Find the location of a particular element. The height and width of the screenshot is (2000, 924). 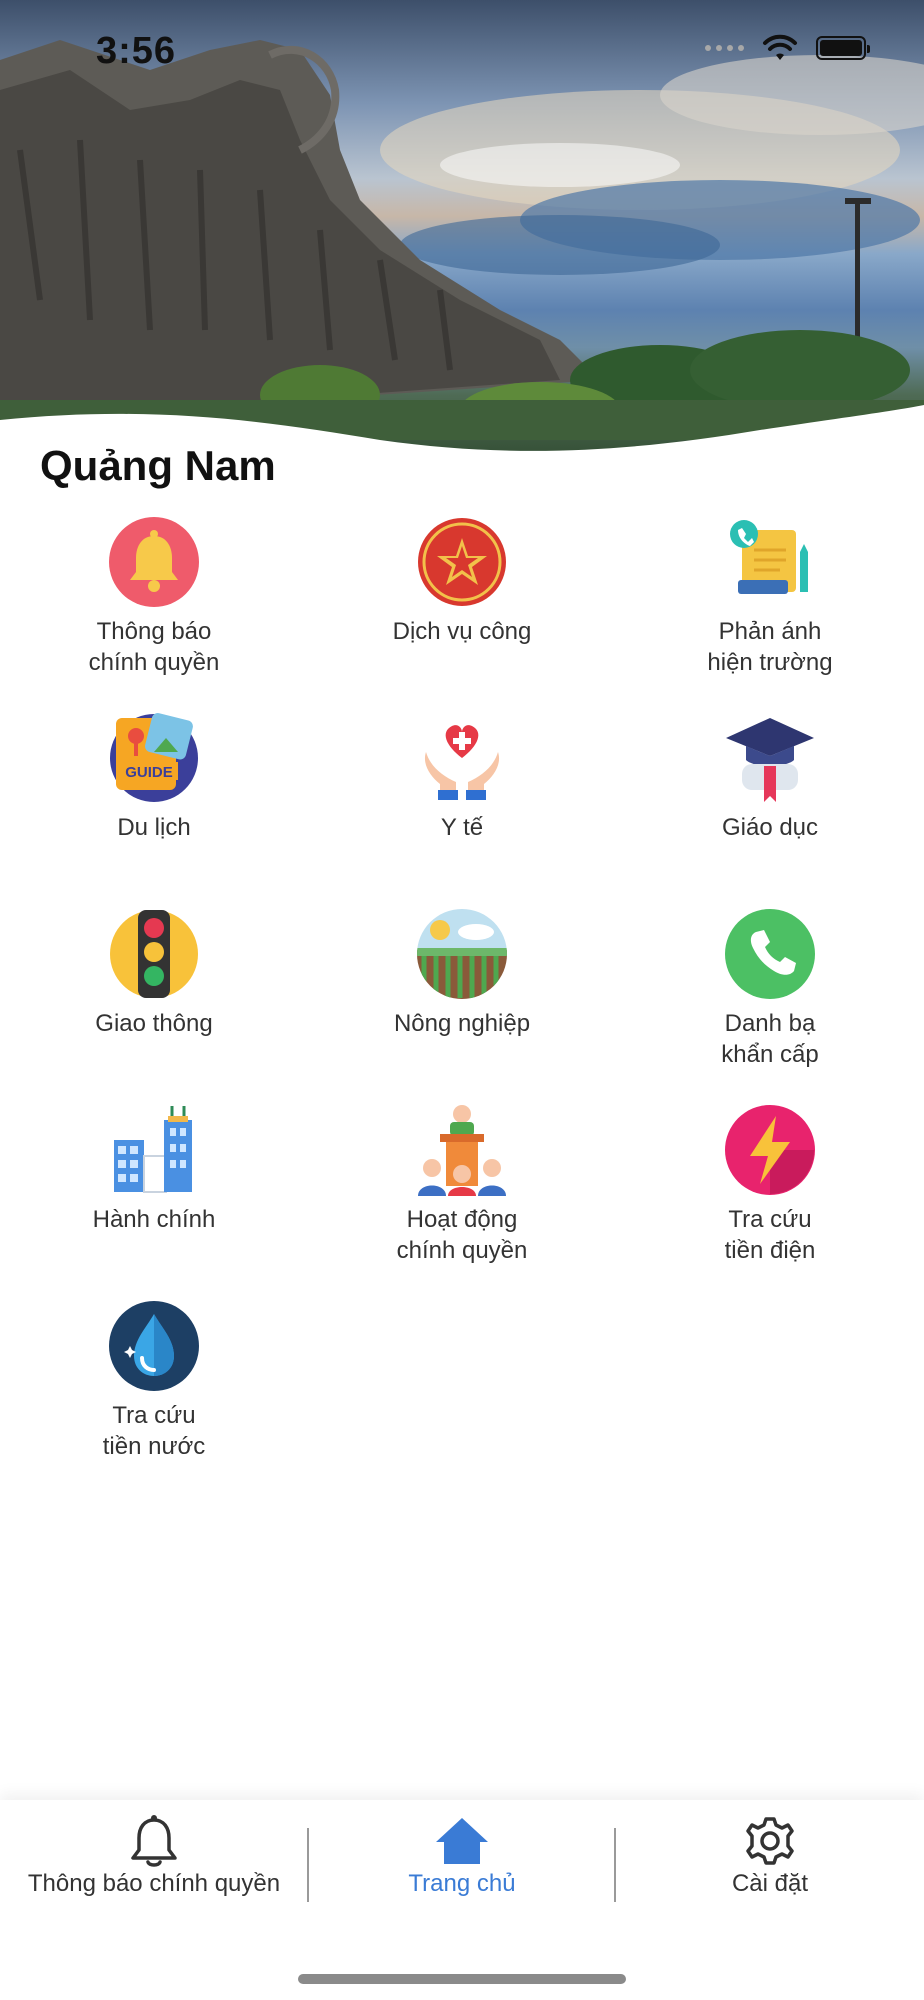

tile-label: Du lịch is located at coordinates (154, 827).